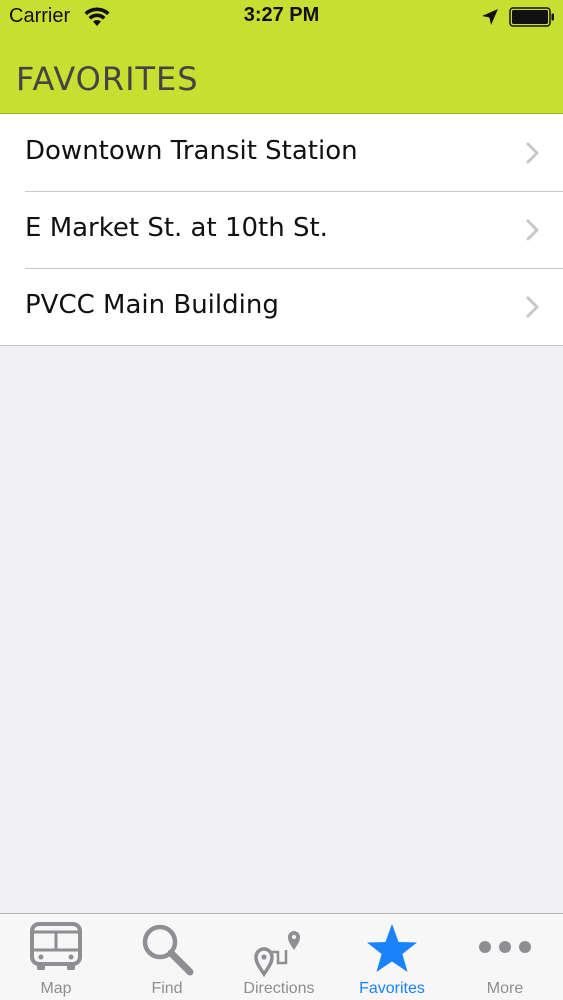 The width and height of the screenshot is (563, 1000). Describe the element at coordinates (277, 954) in the screenshot. I see `directions-icon` at that location.